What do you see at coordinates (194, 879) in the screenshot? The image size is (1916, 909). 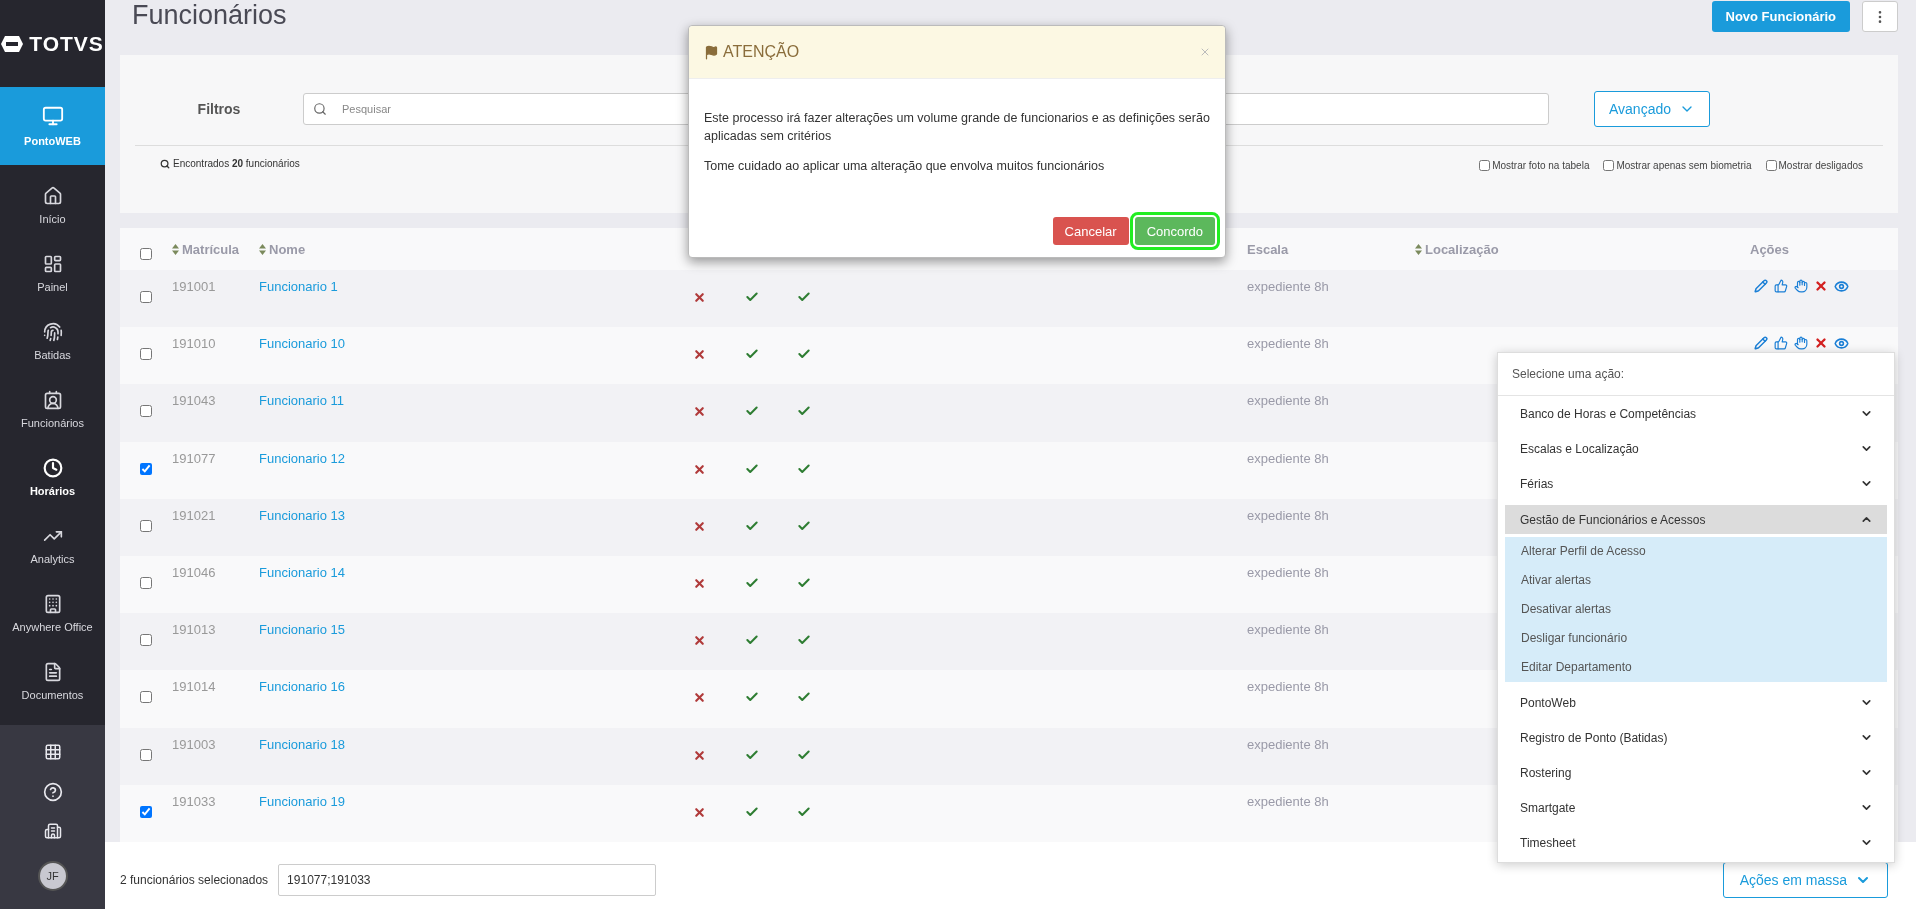 I see `selection-count: 2 funcionários selecionados` at bounding box center [194, 879].